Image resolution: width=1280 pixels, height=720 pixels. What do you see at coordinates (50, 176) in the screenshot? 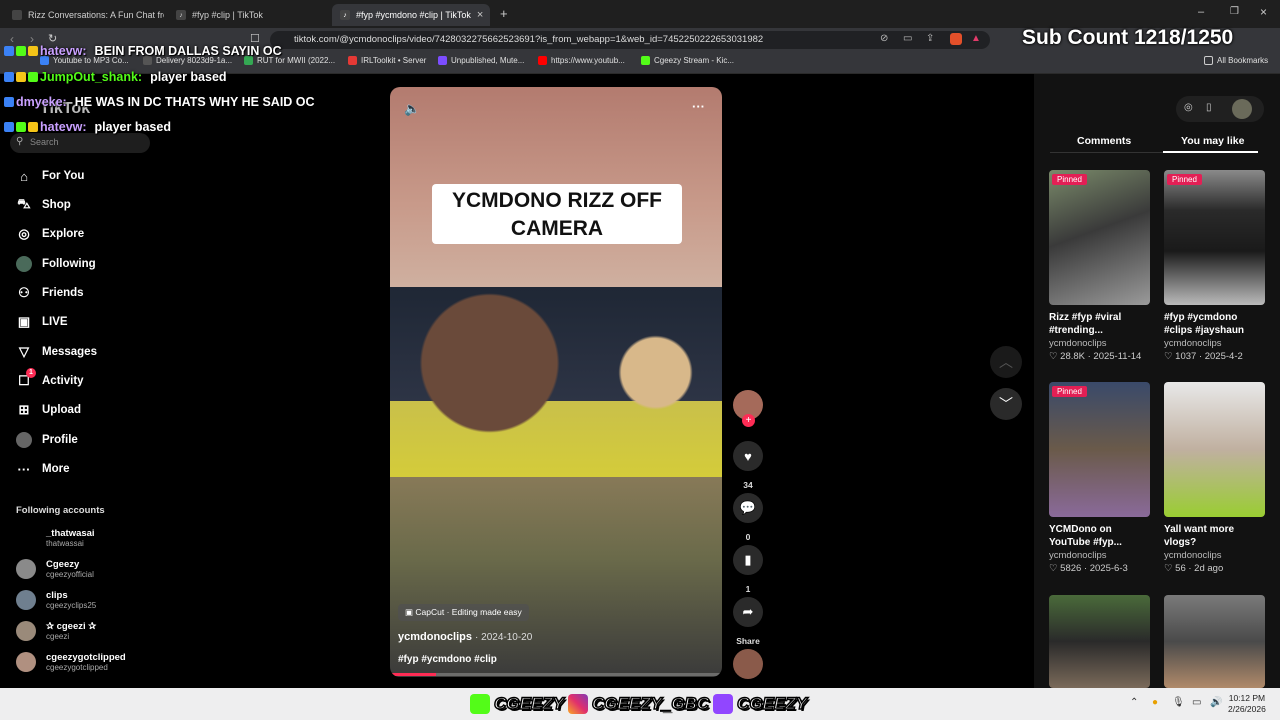
I see `nav-for-you: ⌂ For You` at bounding box center [50, 176].